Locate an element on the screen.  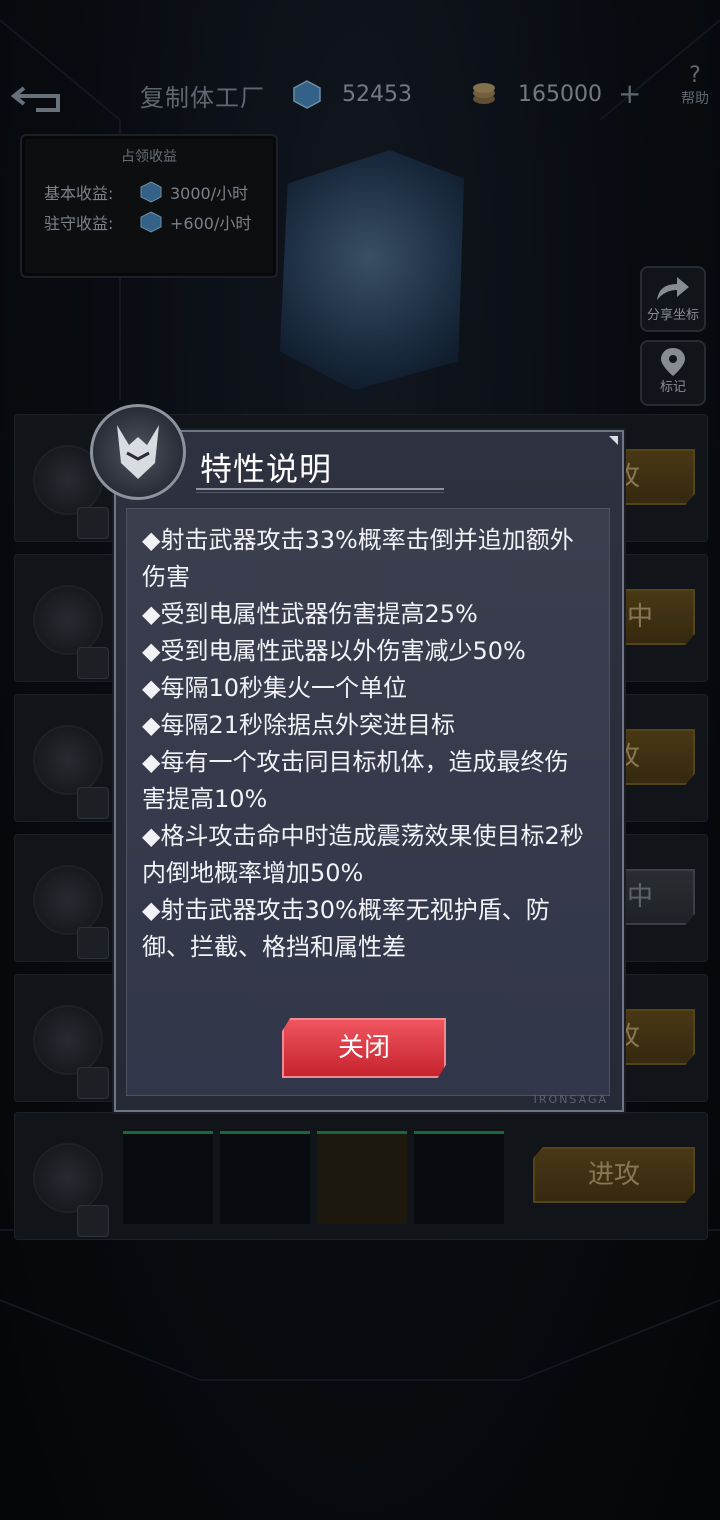
helmet-shape is located at coordinates (138, 452).